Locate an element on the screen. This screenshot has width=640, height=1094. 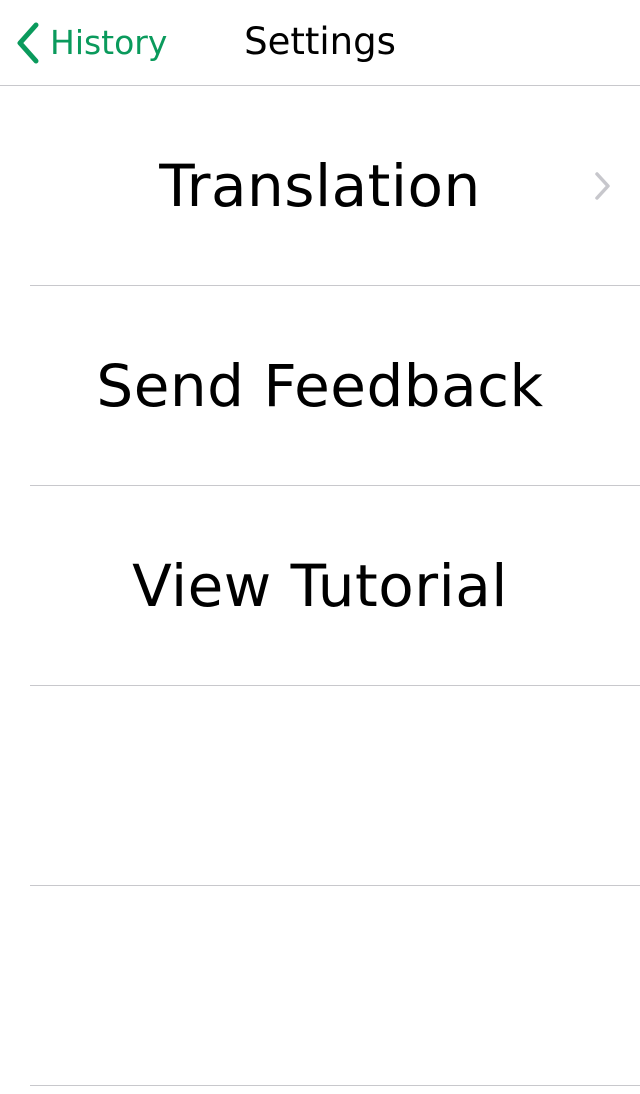
page-title: Settings is located at coordinates (320, 41).